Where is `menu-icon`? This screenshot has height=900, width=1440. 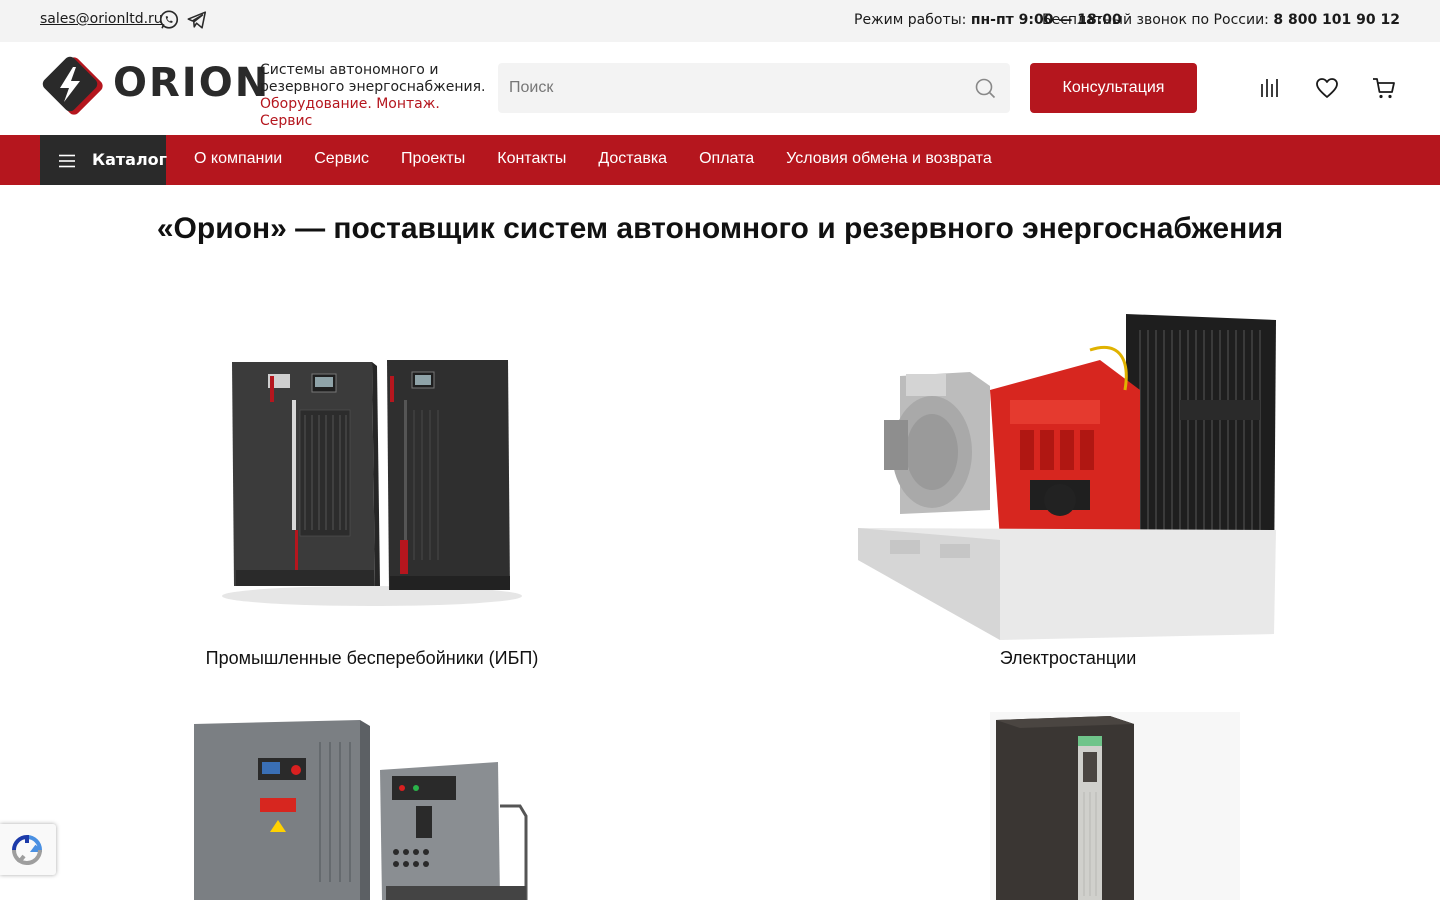 menu-icon is located at coordinates (67, 160).